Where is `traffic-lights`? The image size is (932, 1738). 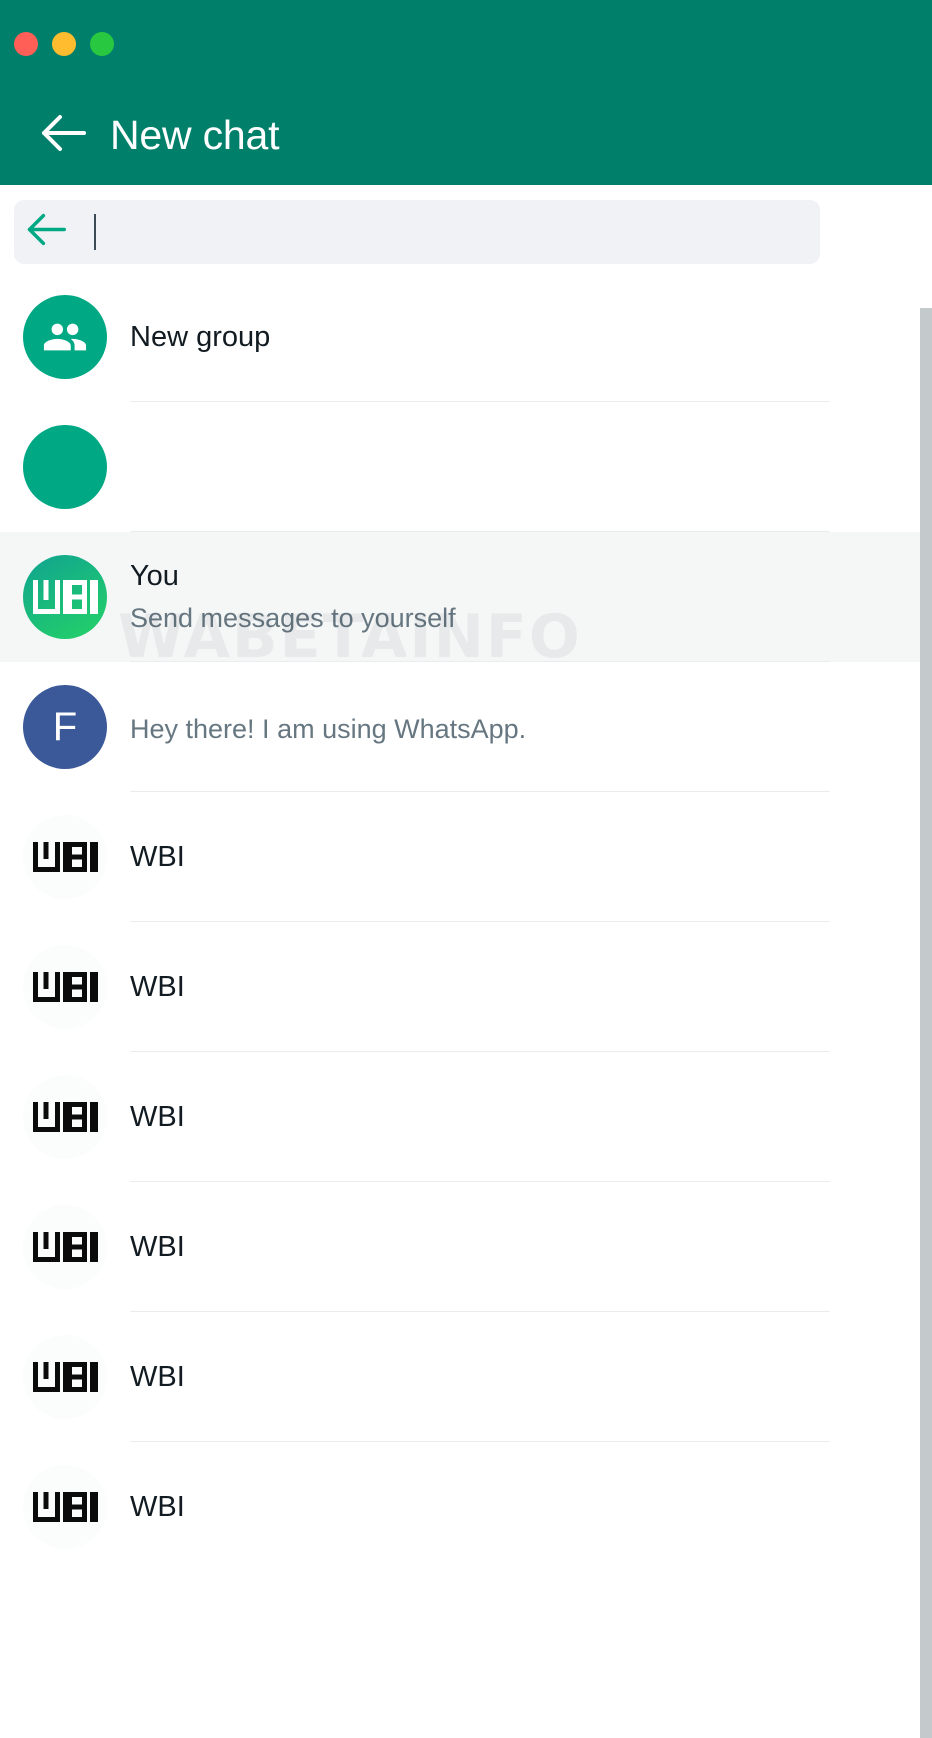 traffic-lights is located at coordinates (64, 44).